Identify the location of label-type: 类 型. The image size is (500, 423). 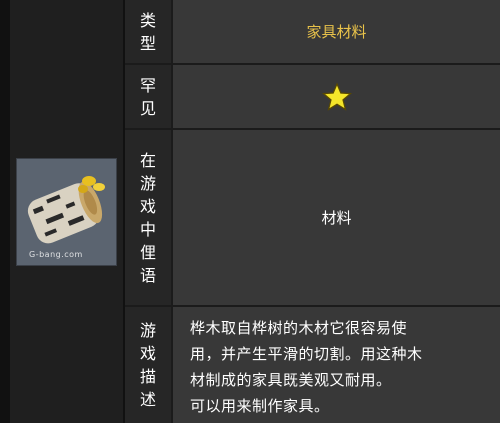
(148, 32).